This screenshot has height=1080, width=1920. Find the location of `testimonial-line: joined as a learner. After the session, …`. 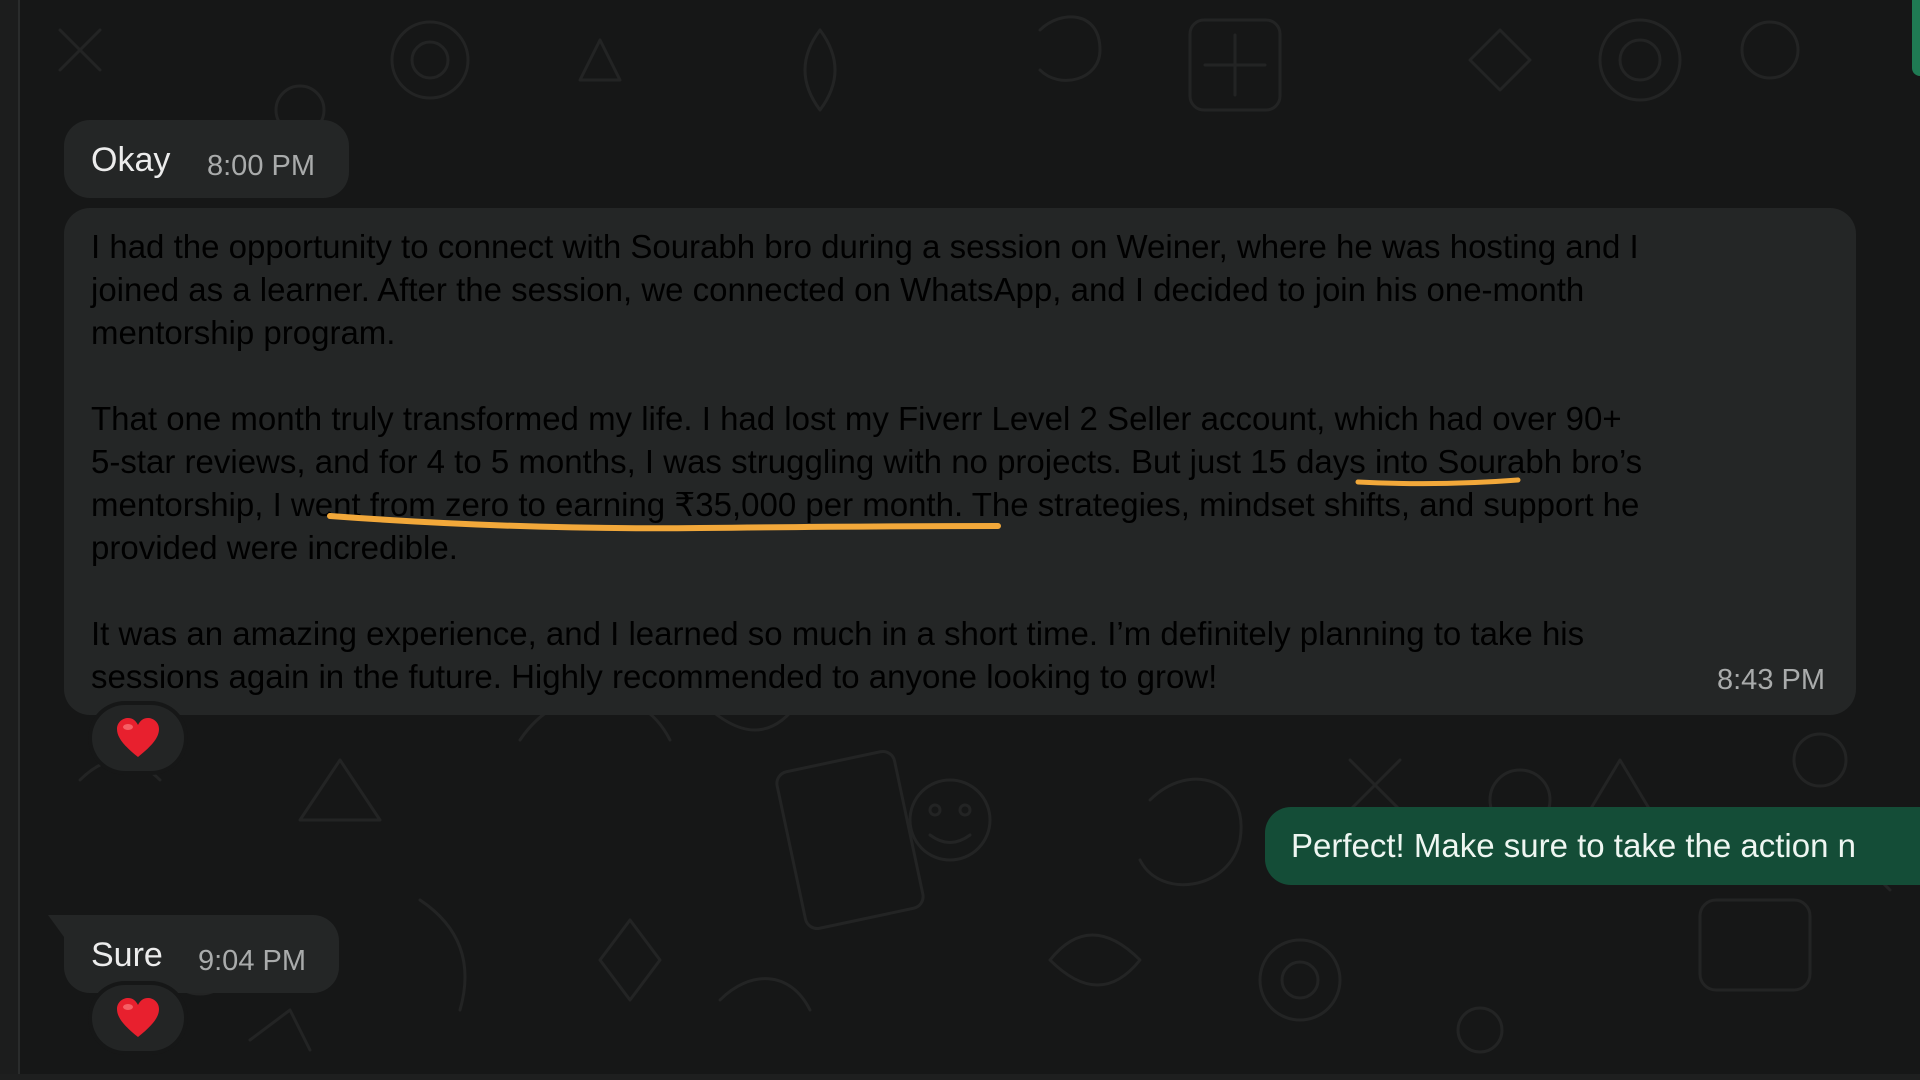

testimonial-line: joined as a learner. After the session, … is located at coordinates (838, 289).